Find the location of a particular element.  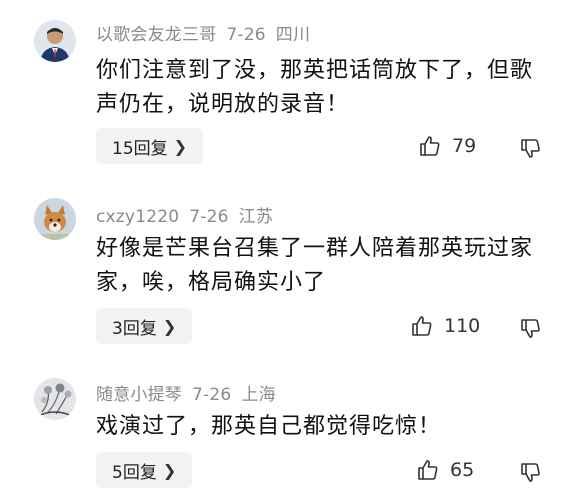

username: 以歌会友龙三哥 is located at coordinates (156, 35).